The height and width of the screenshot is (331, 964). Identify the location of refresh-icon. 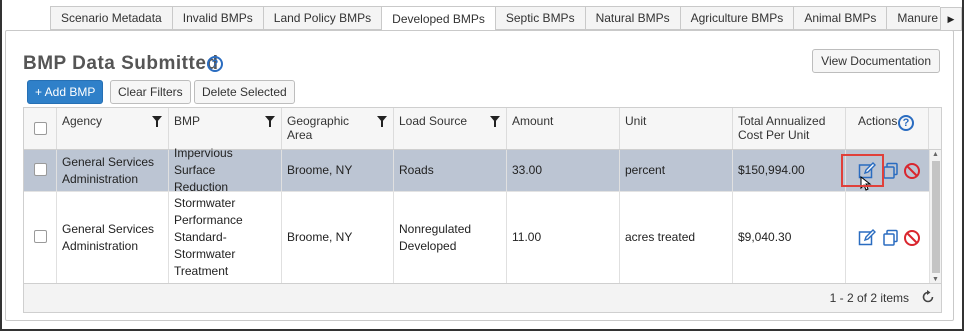
(928, 297).